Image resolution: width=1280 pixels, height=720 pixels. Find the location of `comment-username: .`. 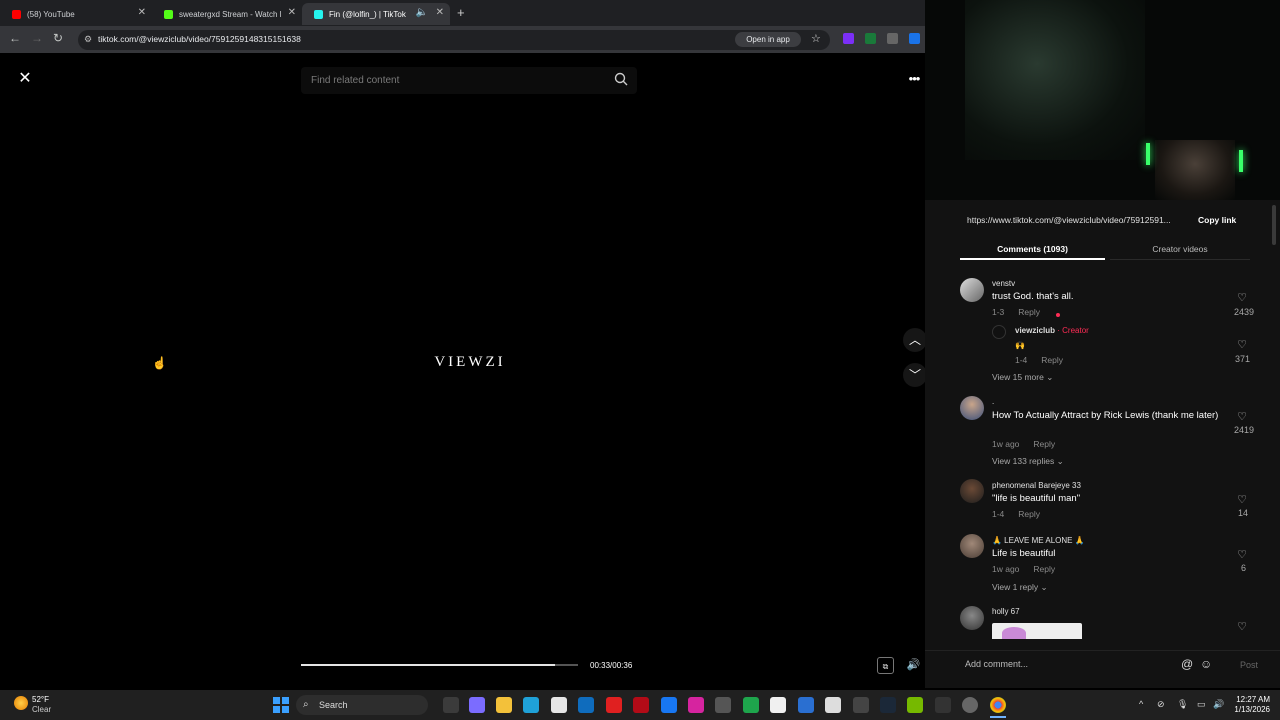

comment-username: . is located at coordinates (993, 401).